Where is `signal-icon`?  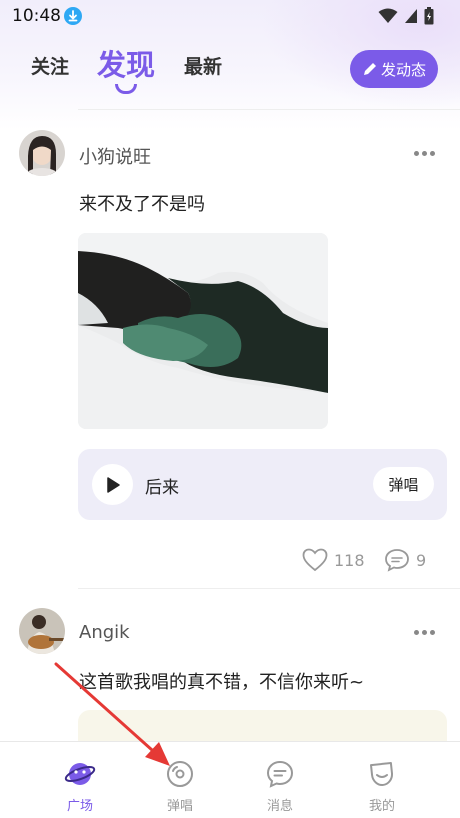
signal-icon is located at coordinates (411, 16).